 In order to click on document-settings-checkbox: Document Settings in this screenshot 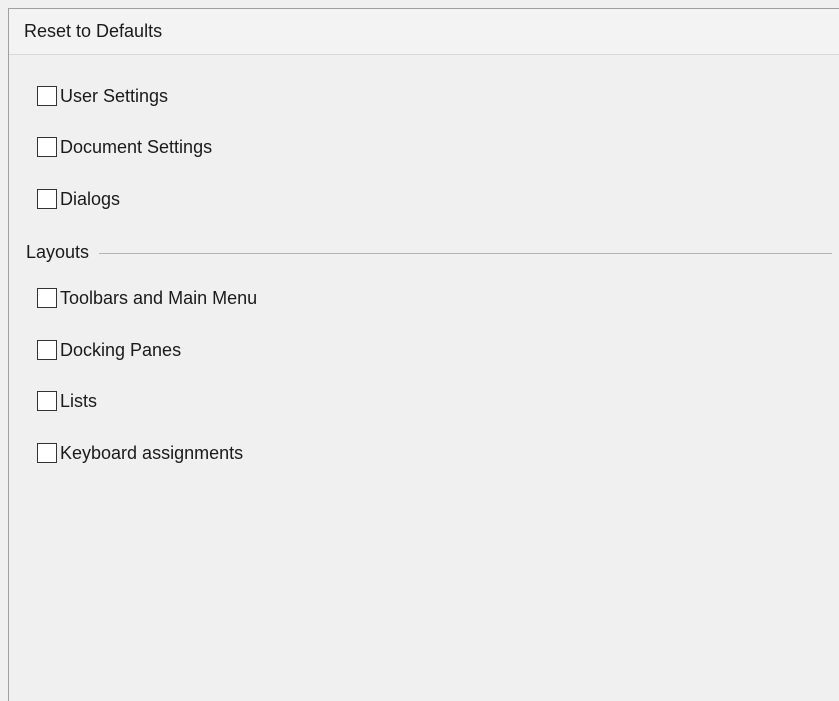, I will do `click(124, 147)`.